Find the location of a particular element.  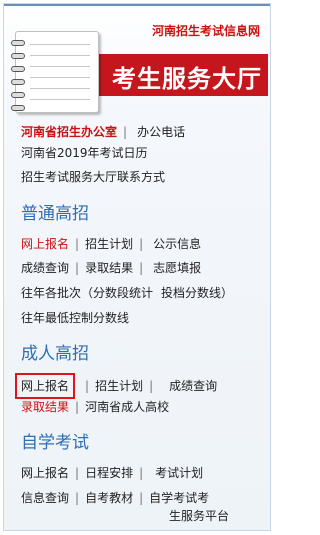

office-phone-link: 办公电话 is located at coordinates (161, 132).